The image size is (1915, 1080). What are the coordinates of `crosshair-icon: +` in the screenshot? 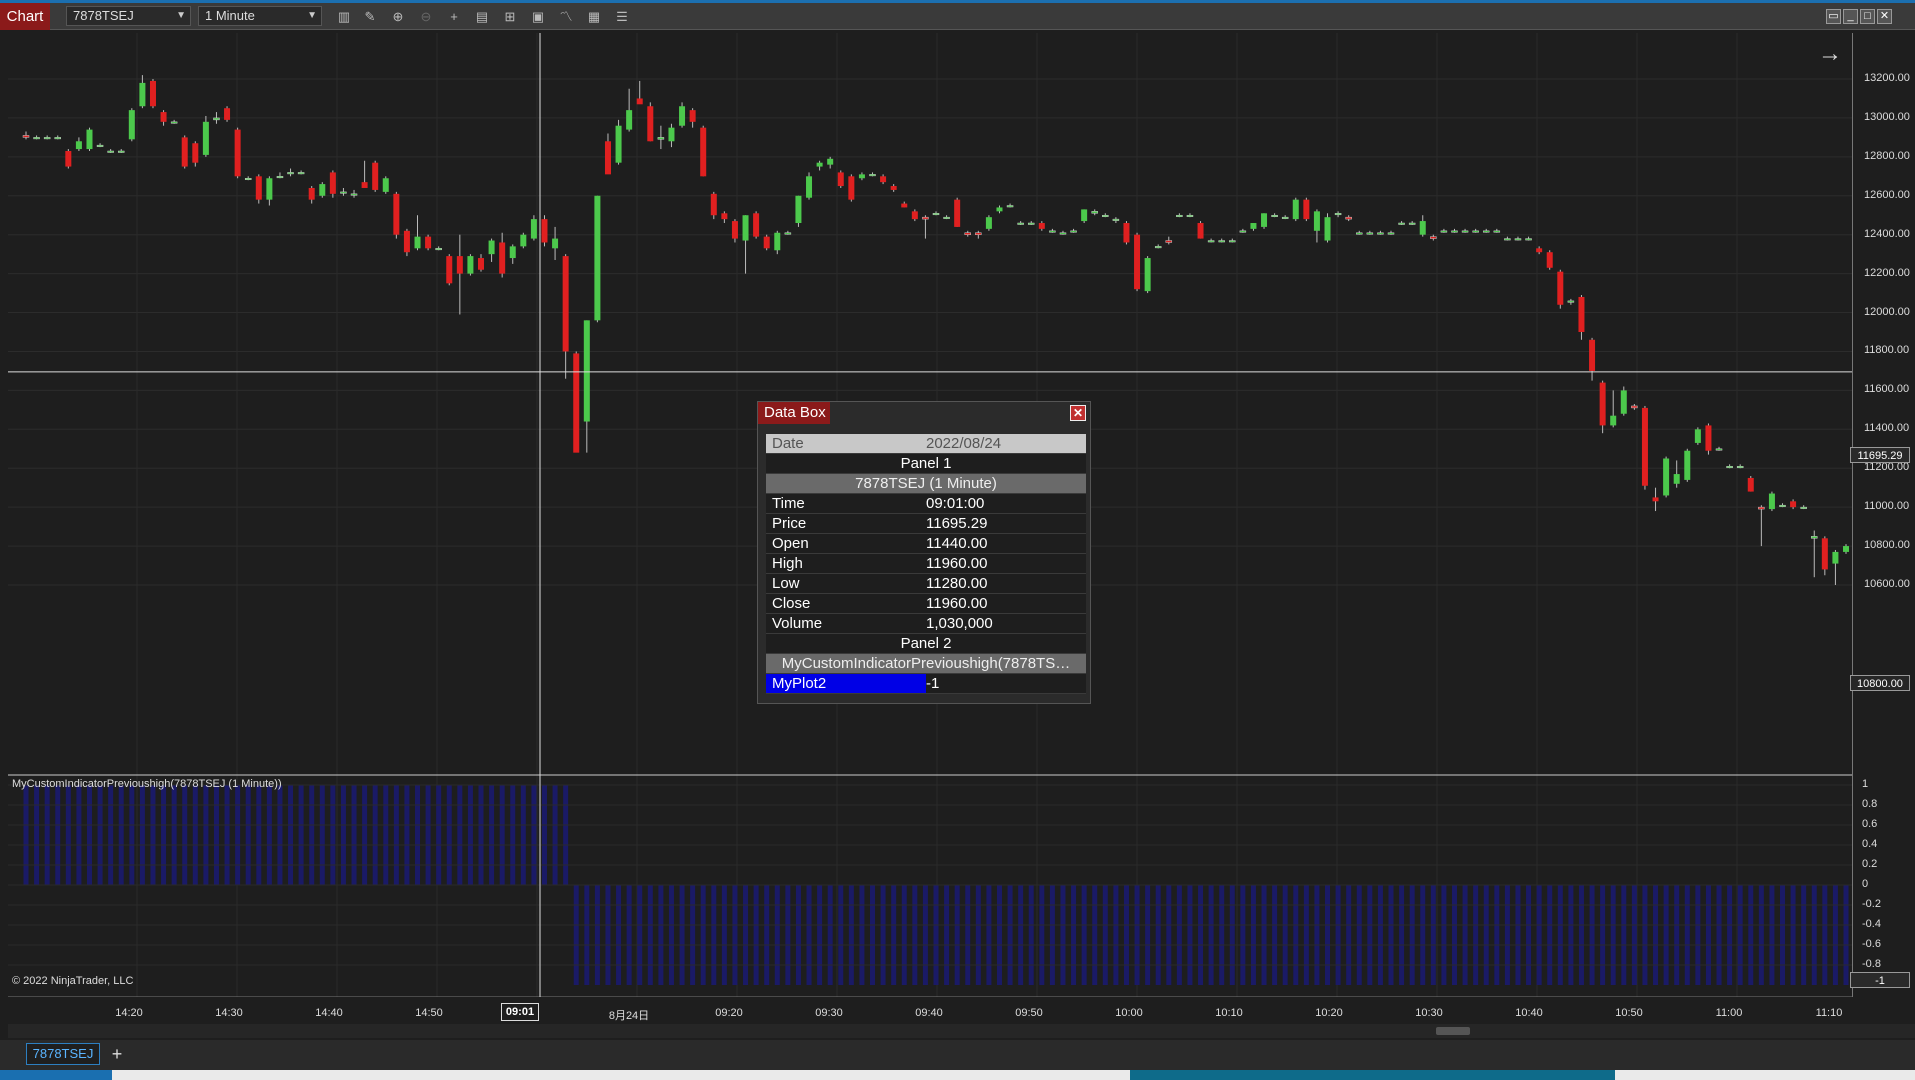 It's located at (454, 17).